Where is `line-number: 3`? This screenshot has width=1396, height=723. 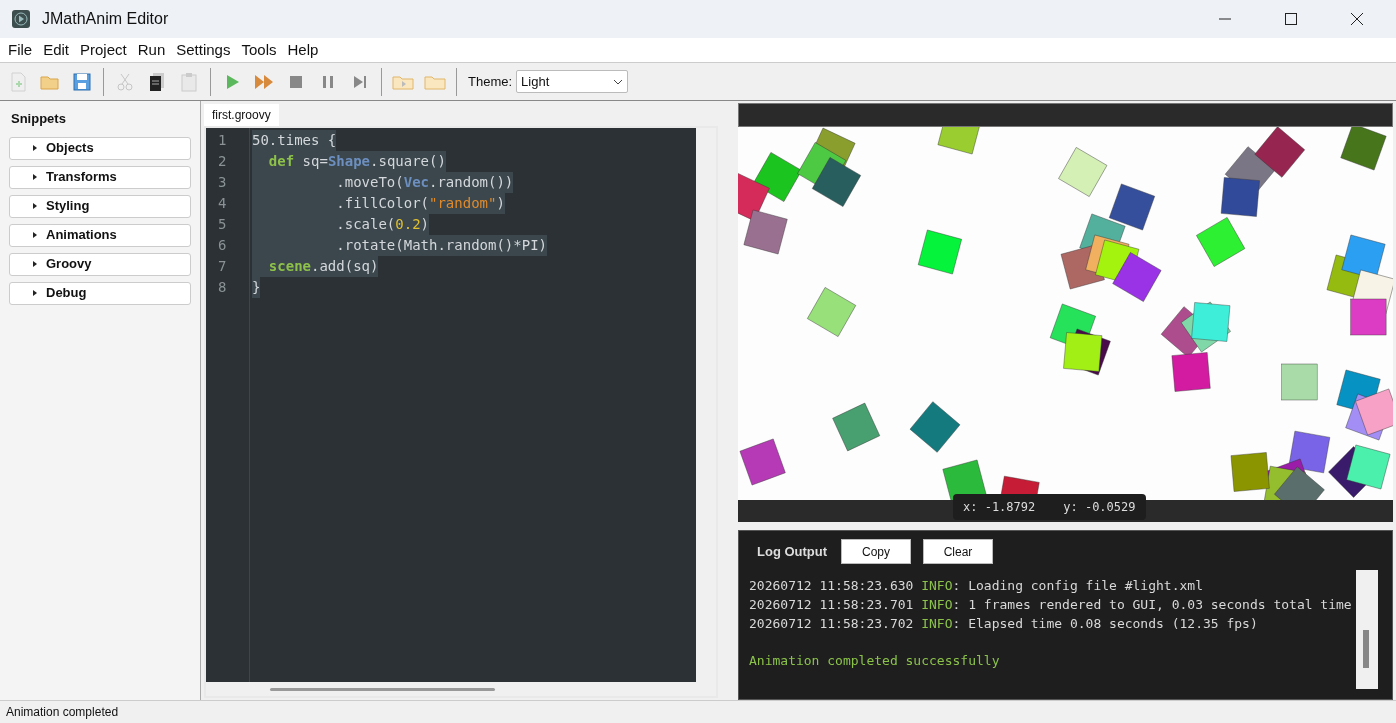 line-number: 3 is located at coordinates (222, 182).